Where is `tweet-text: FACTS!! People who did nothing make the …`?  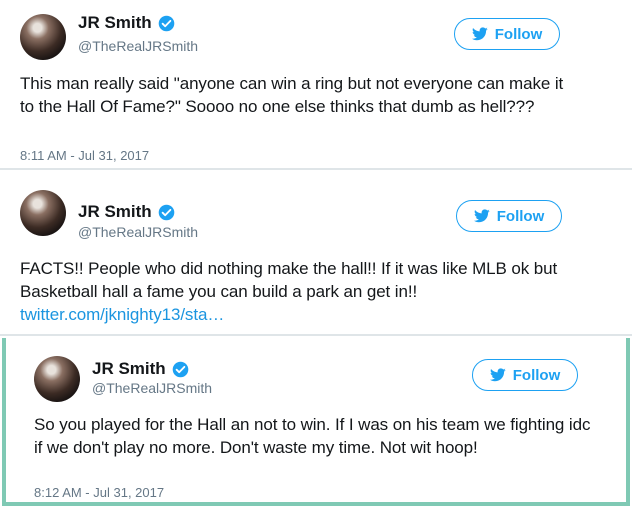
tweet-text: FACTS!! People who did nothing make the … is located at coordinates (312, 291).